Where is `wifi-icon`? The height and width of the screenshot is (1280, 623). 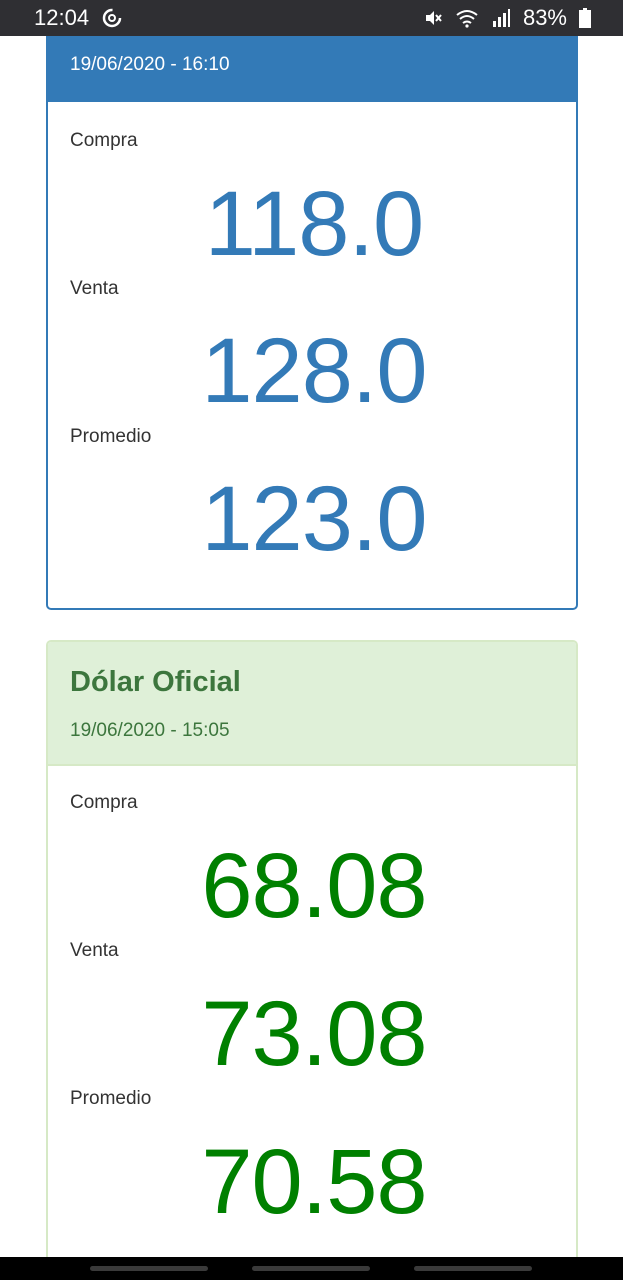 wifi-icon is located at coordinates (467, 18).